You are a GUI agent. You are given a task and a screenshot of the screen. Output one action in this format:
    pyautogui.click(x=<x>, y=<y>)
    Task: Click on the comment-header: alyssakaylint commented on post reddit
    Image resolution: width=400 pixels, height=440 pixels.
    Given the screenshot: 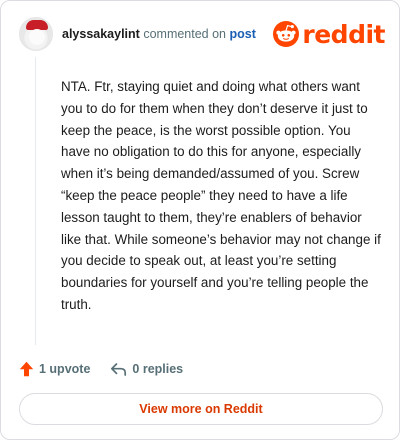 What is the action you would take?
    pyautogui.click(x=202, y=35)
    